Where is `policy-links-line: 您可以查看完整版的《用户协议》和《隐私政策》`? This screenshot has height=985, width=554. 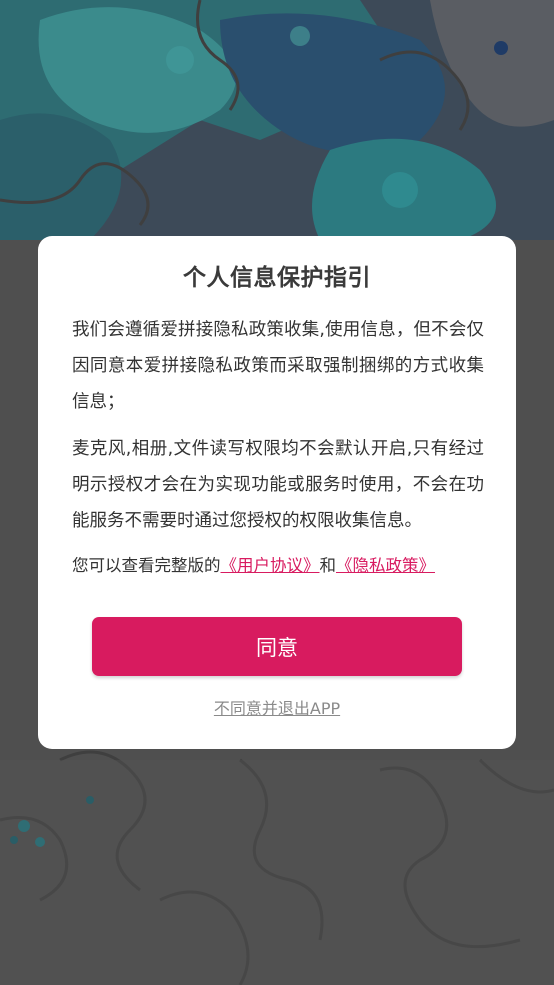 policy-links-line: 您可以查看完整版的《用户协议》和《隐私政策》 is located at coordinates (282, 566).